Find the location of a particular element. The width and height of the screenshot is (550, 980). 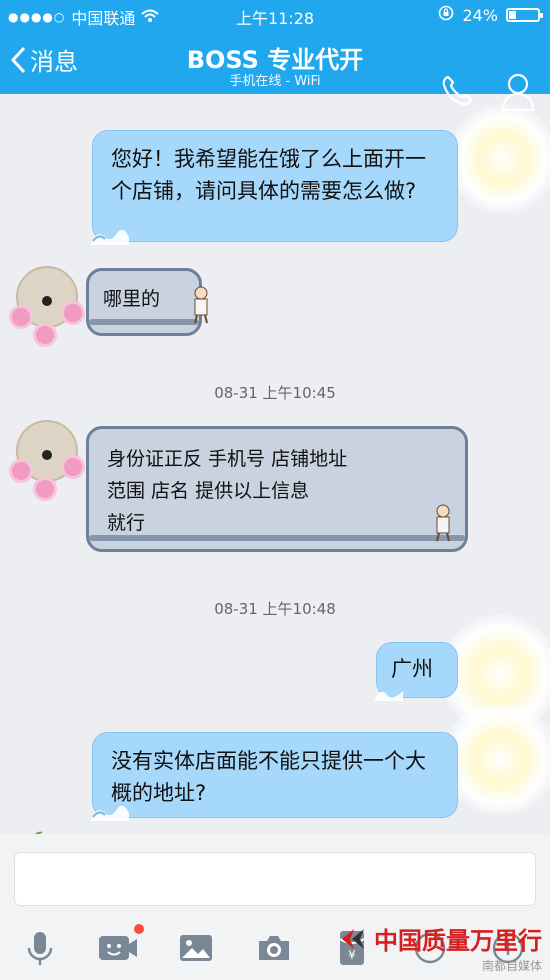

outgoing-message: 广州 is located at coordinates (416, 671).